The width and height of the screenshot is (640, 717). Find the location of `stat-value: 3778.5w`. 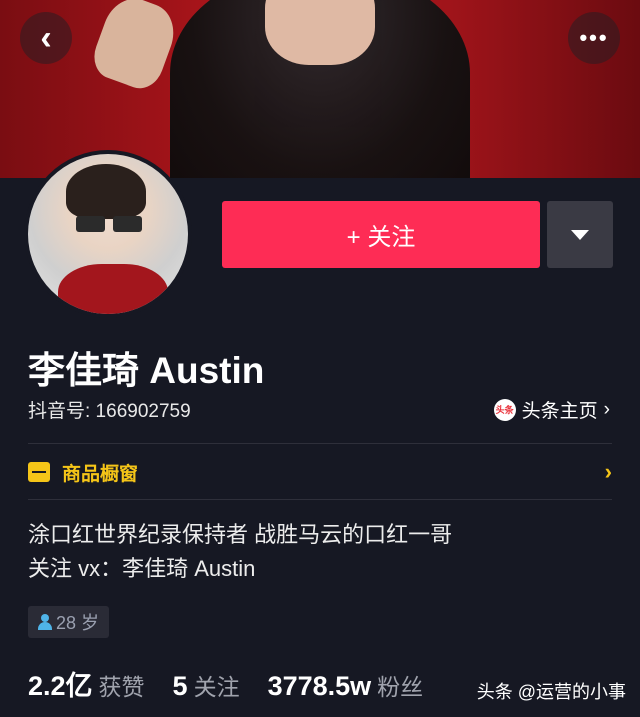

stat-value: 3778.5w is located at coordinates (319, 686).